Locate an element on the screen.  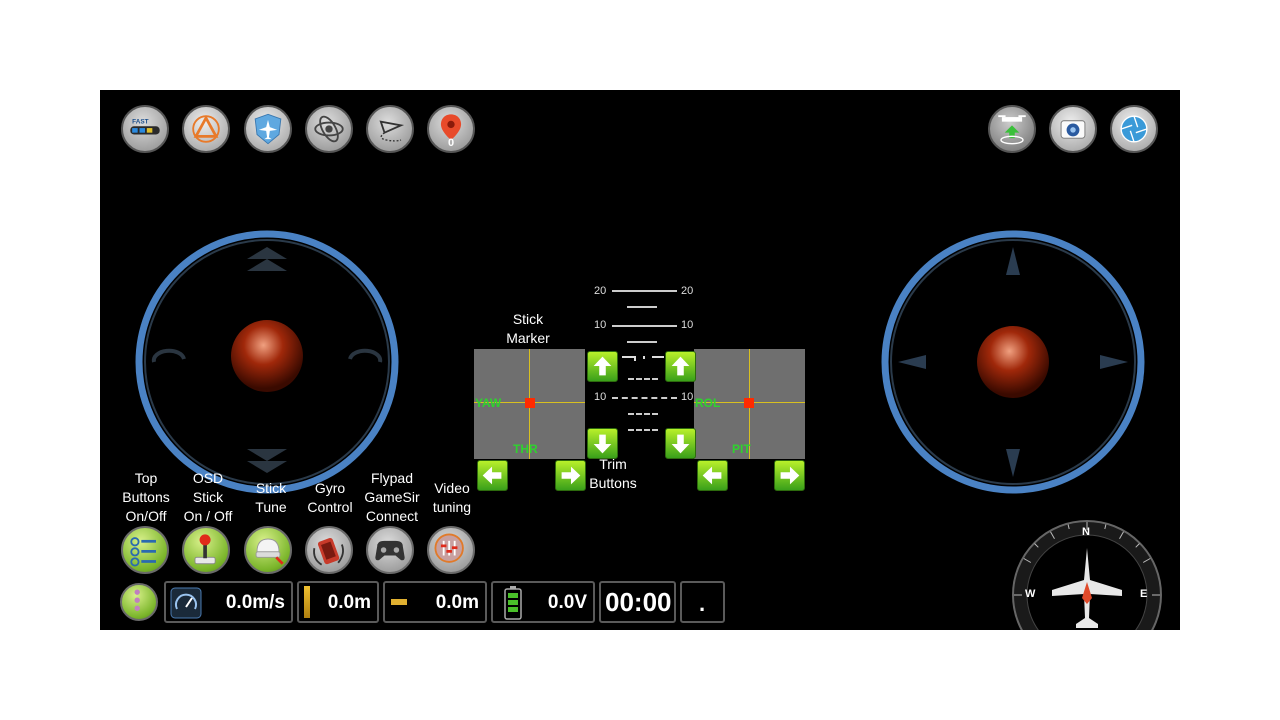
battery-panel: 0.0V is located at coordinates (543, 602).